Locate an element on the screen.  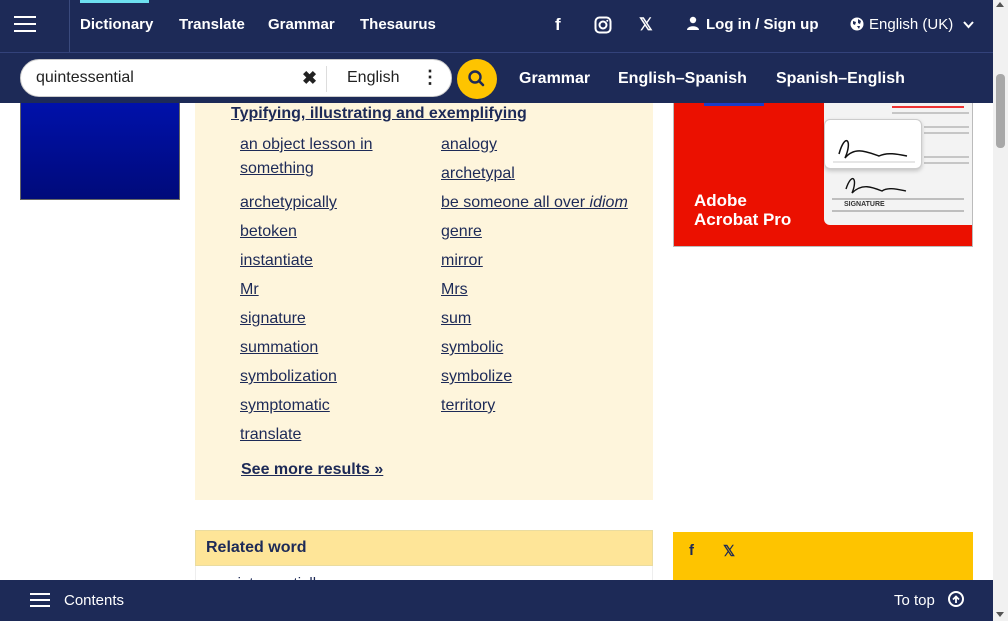
word-link: symbolic is located at coordinates (472, 348).